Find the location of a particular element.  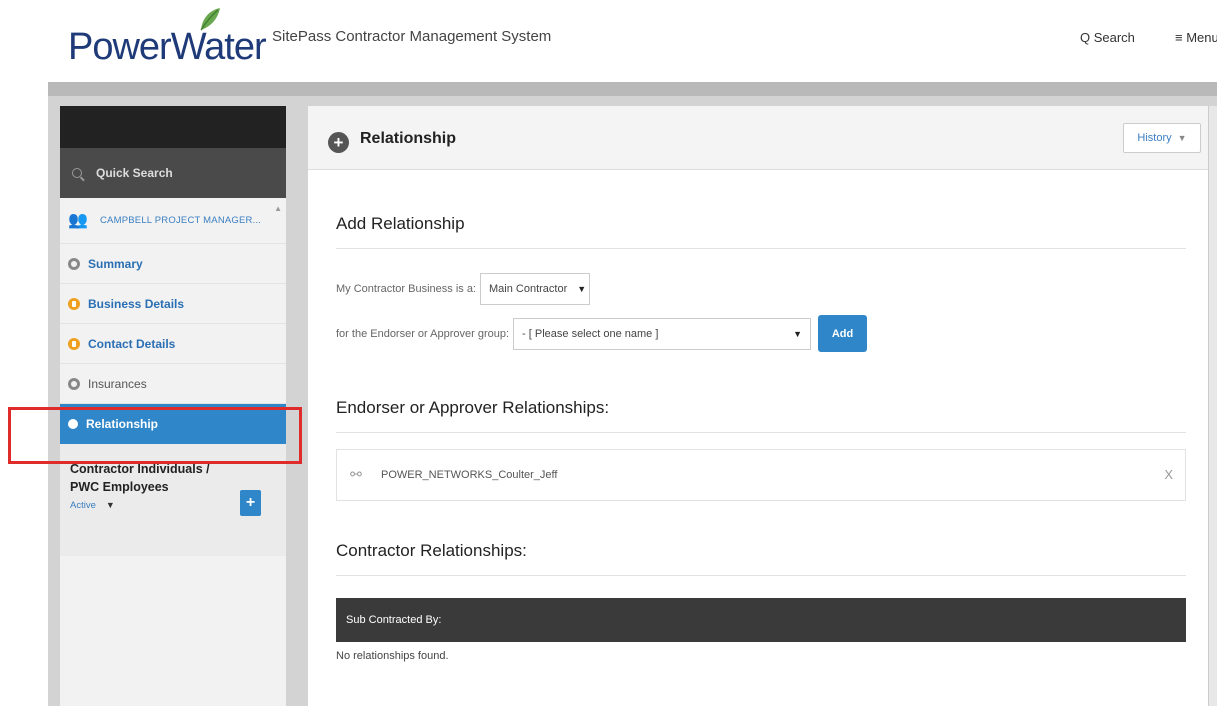

search-link: Q Search is located at coordinates (1107, 37).